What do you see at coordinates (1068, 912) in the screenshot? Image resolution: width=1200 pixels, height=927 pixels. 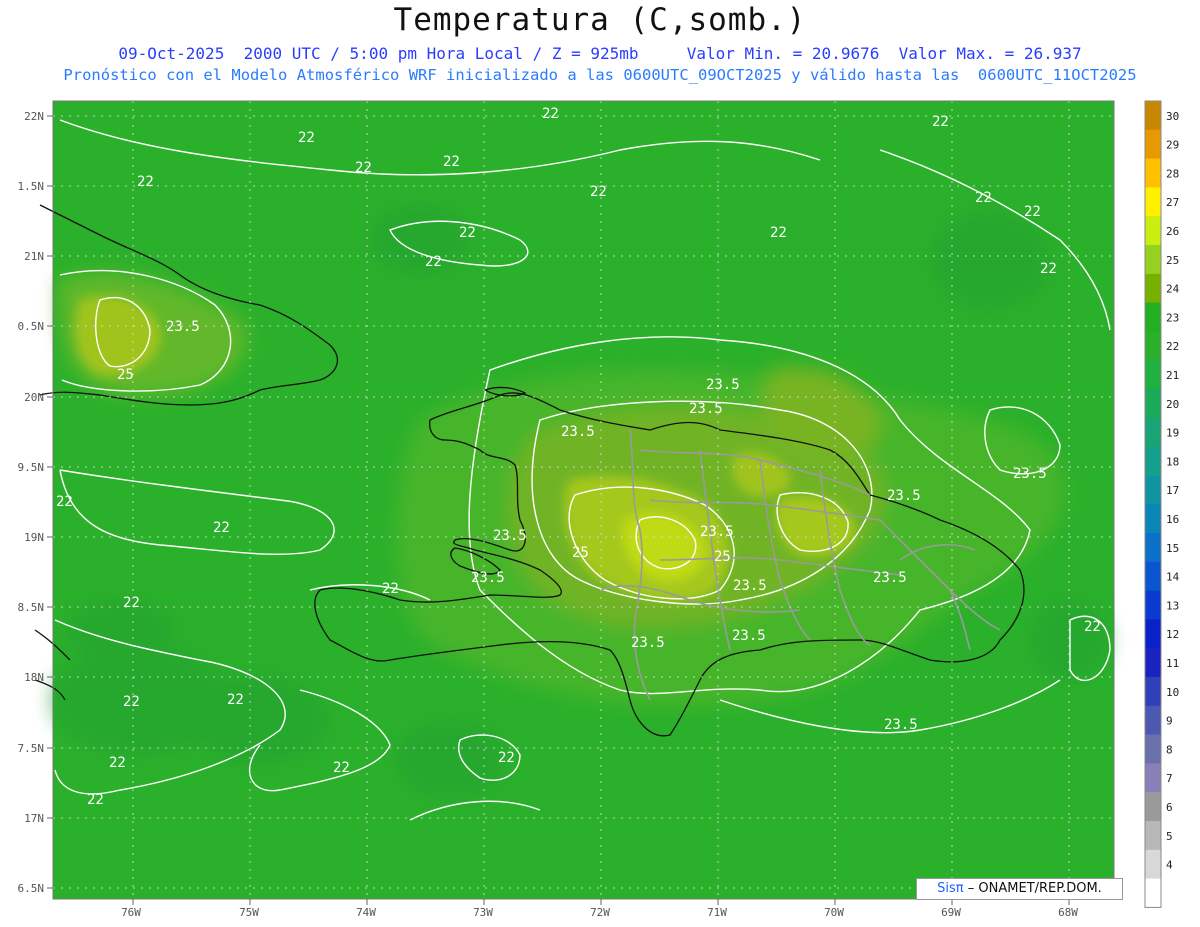 I see `lon-label: 68W` at bounding box center [1068, 912].